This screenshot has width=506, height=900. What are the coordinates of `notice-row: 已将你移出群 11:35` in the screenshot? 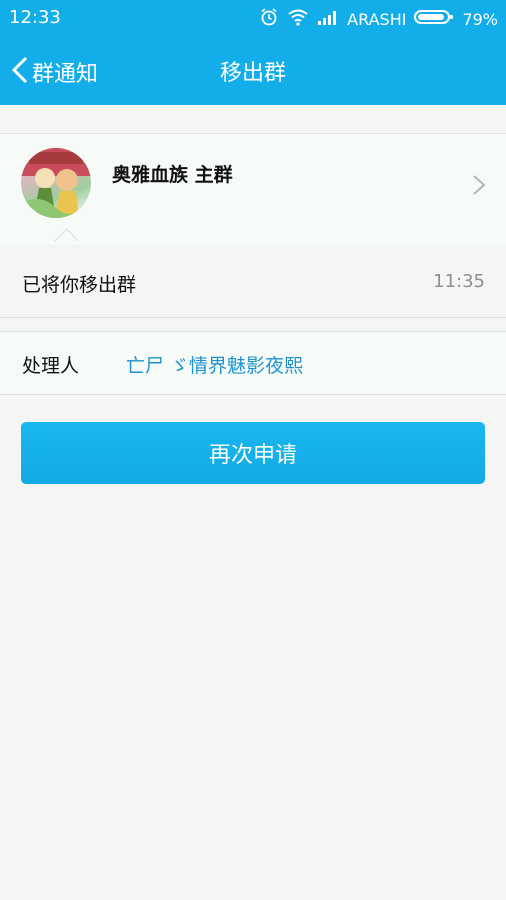 It's located at (253, 281).